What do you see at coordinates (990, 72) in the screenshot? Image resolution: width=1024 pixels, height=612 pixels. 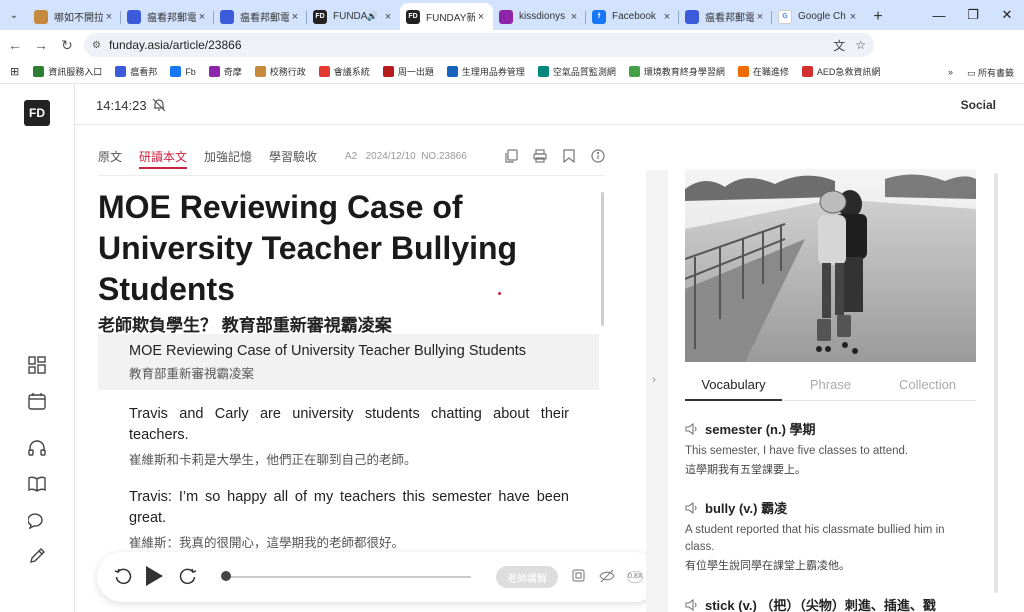 I see `all-bookmarks-button: ▭ 所有書籤` at bounding box center [990, 72].